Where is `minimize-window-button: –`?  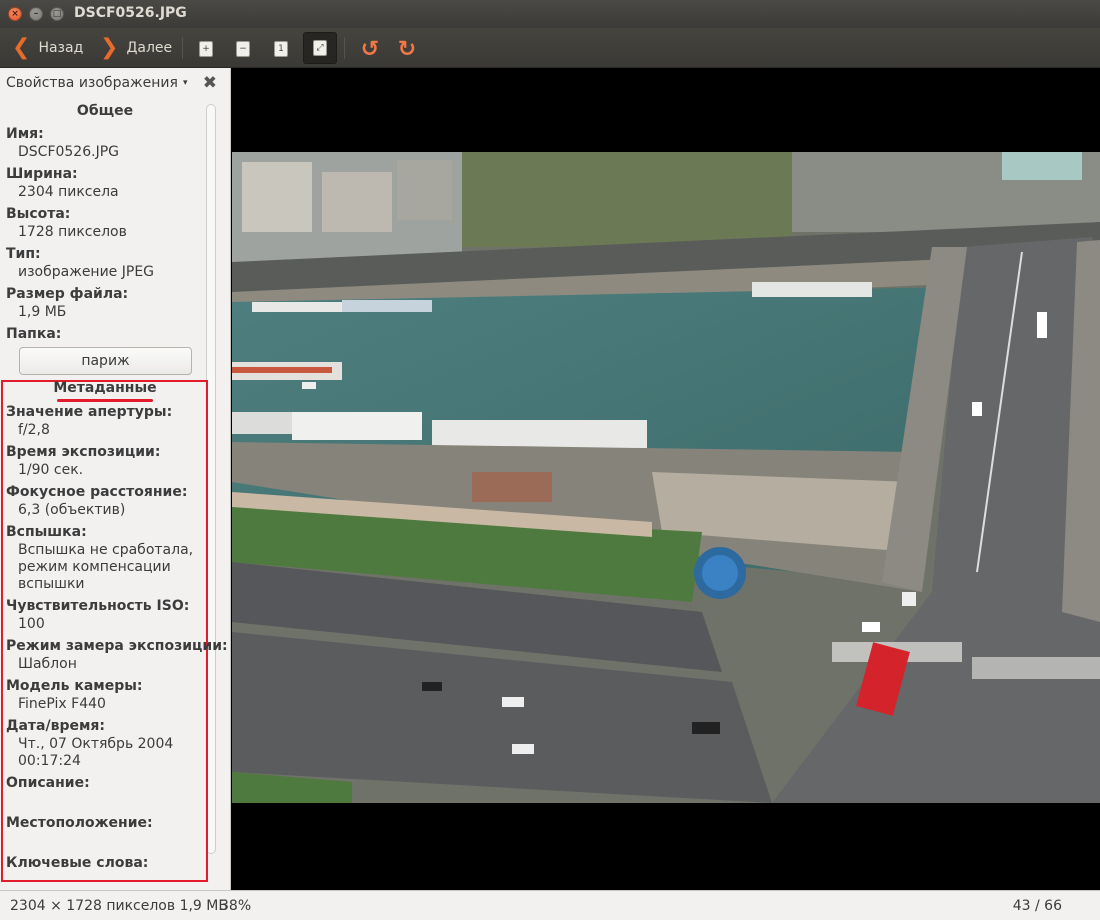
minimize-window-button: – is located at coordinates (36, 14).